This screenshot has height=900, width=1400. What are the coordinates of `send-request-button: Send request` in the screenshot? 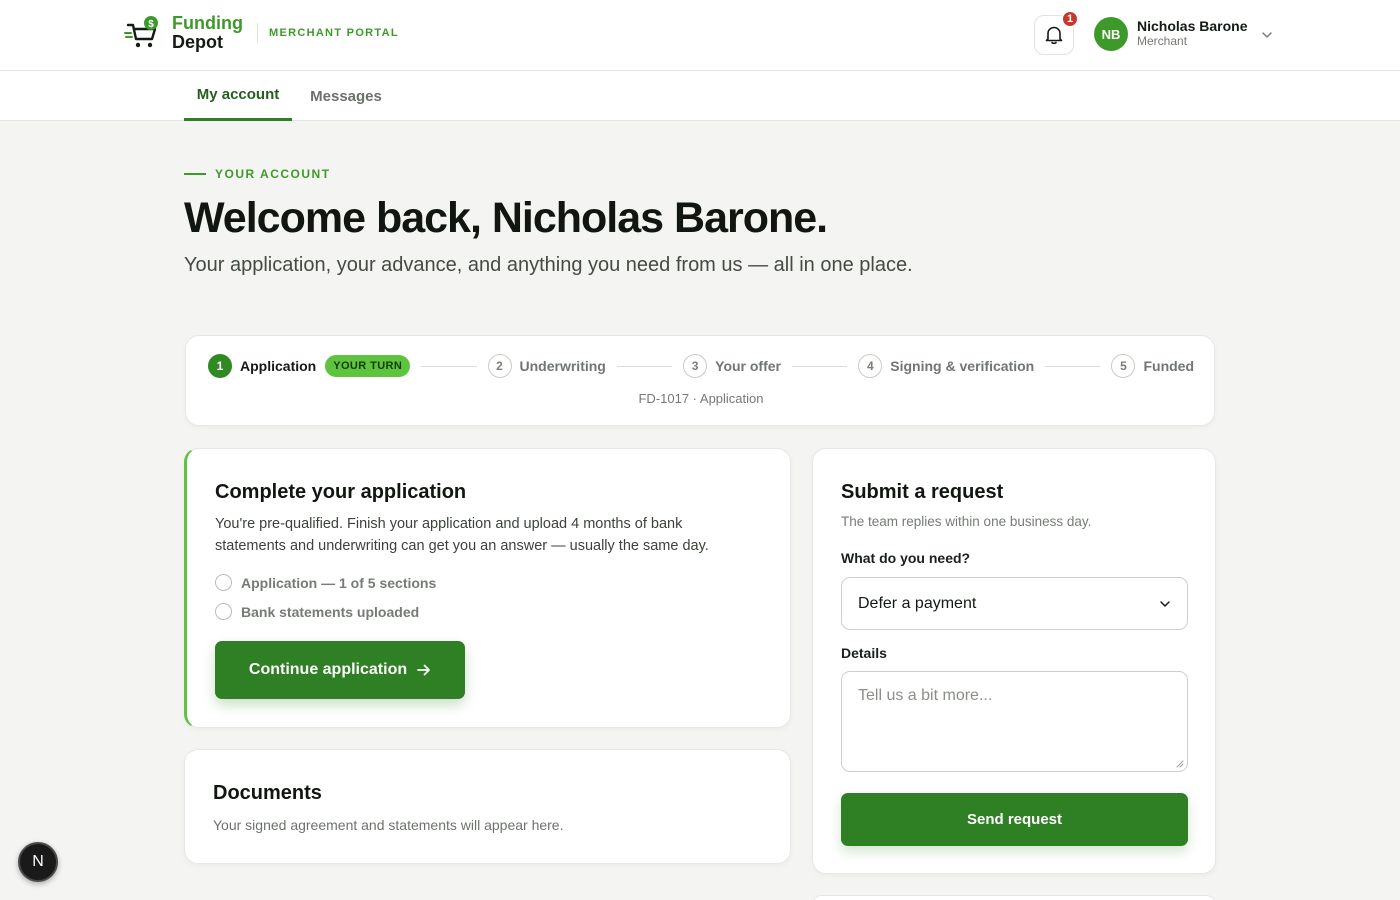 It's located at (1014, 819).